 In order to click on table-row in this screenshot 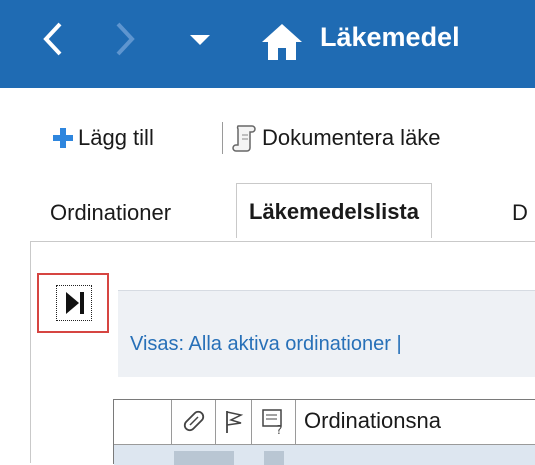, I will do `click(324, 454)`.